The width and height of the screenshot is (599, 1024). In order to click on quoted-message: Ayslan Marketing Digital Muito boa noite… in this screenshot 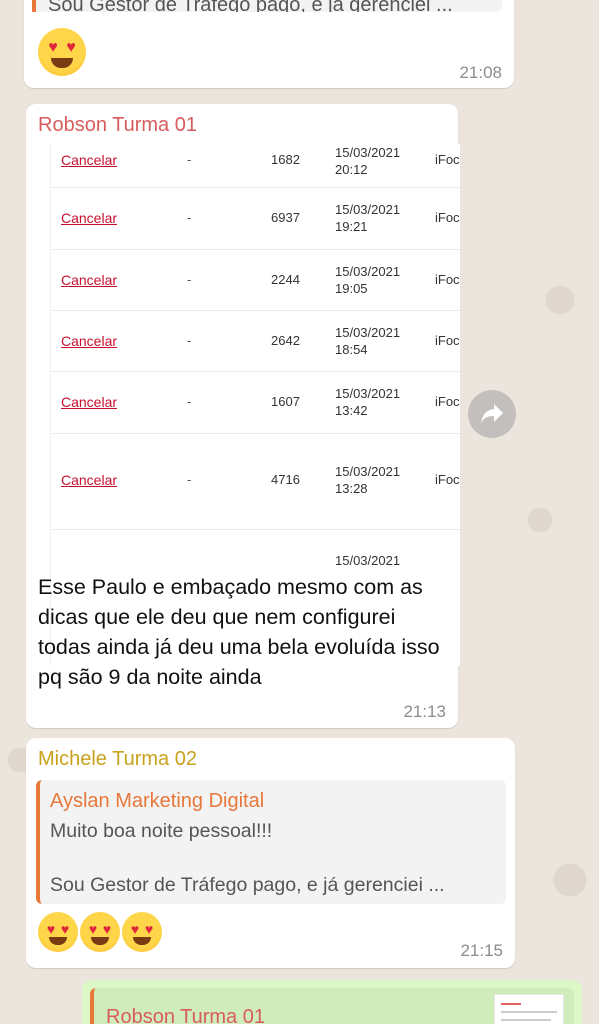, I will do `click(271, 842)`.